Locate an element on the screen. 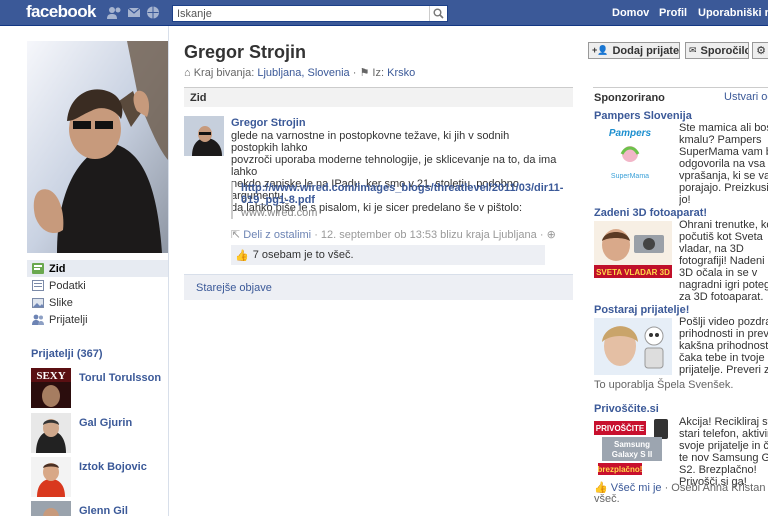 The height and width of the screenshot is (516, 768). globe-icon: ⊕ is located at coordinates (551, 235).